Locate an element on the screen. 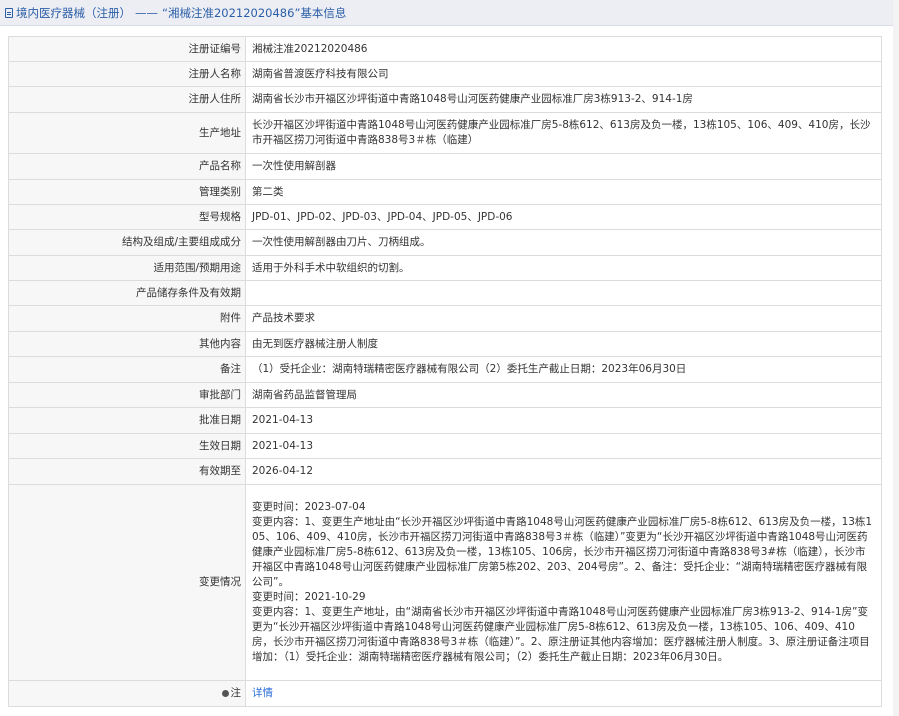  details-link: 详情 is located at coordinates (262, 693).